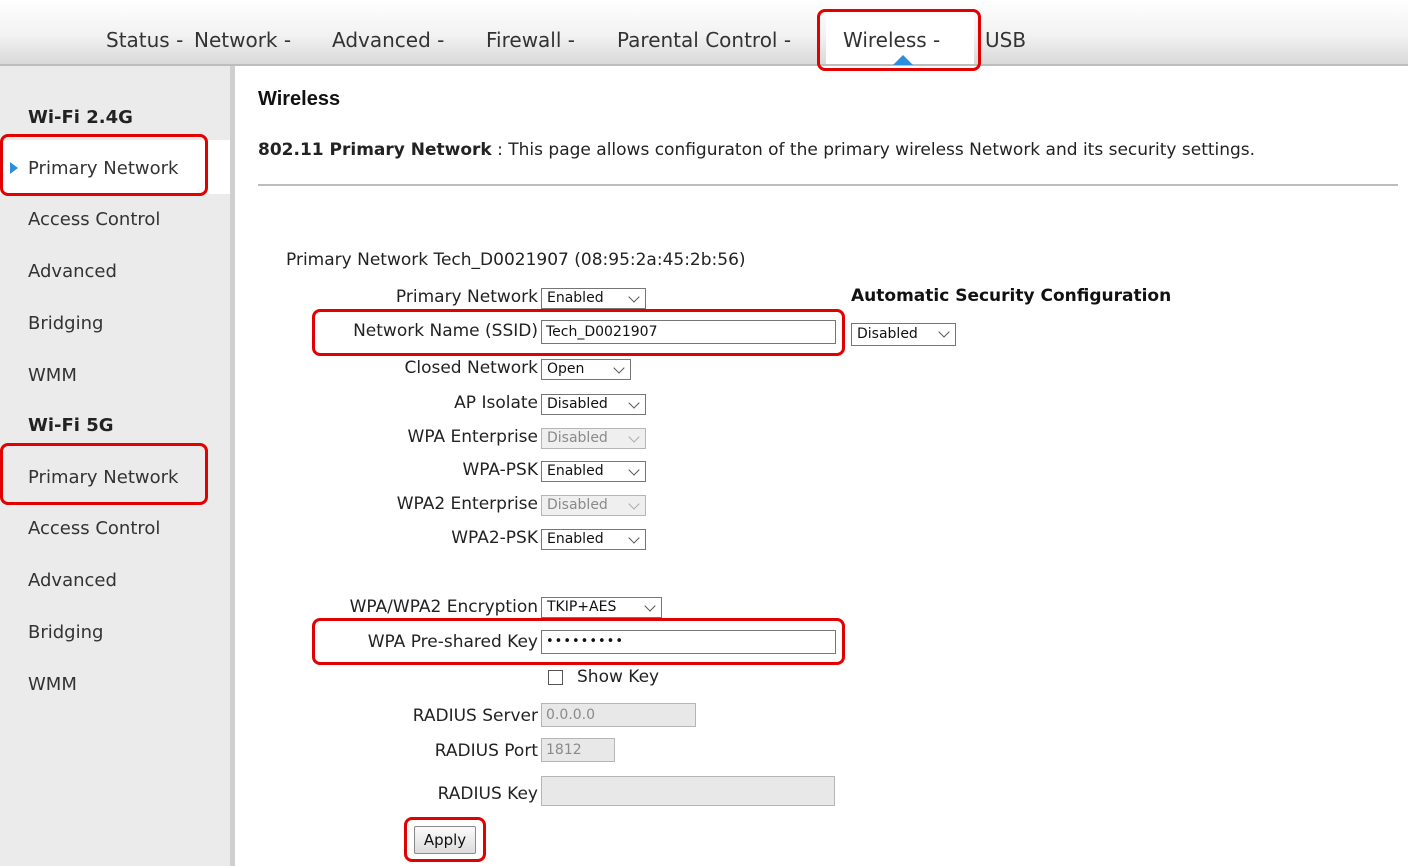 The width and height of the screenshot is (1408, 866). I want to click on encryption-select: TKIP+AES, so click(601, 607).